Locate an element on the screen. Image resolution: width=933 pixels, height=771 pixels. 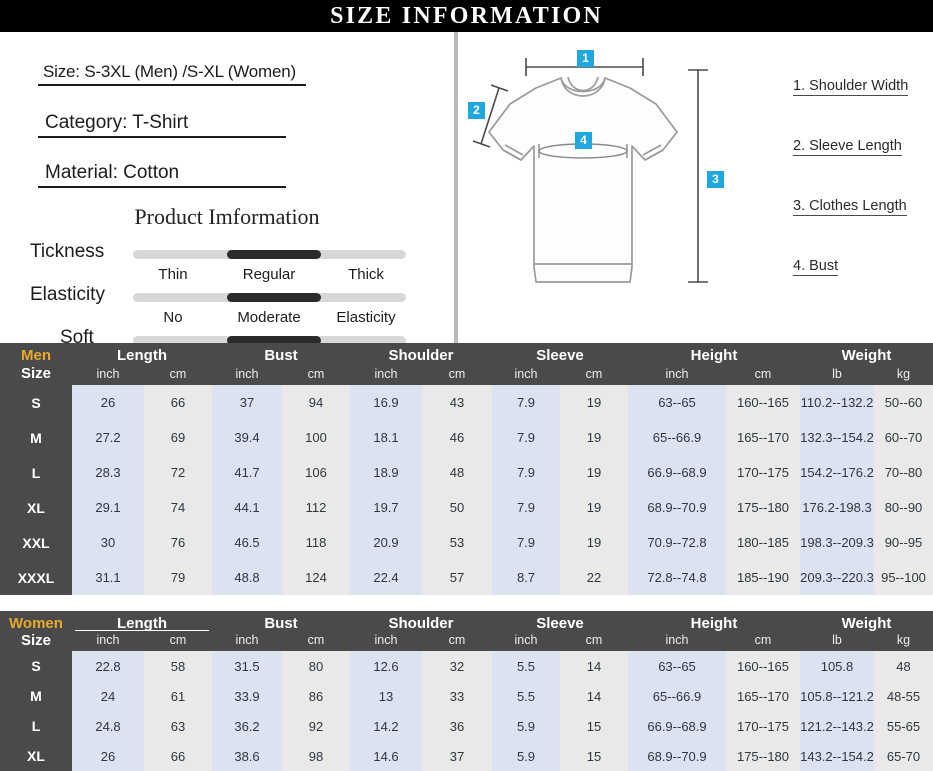
slider-track-tickness is located at coordinates (269, 254).